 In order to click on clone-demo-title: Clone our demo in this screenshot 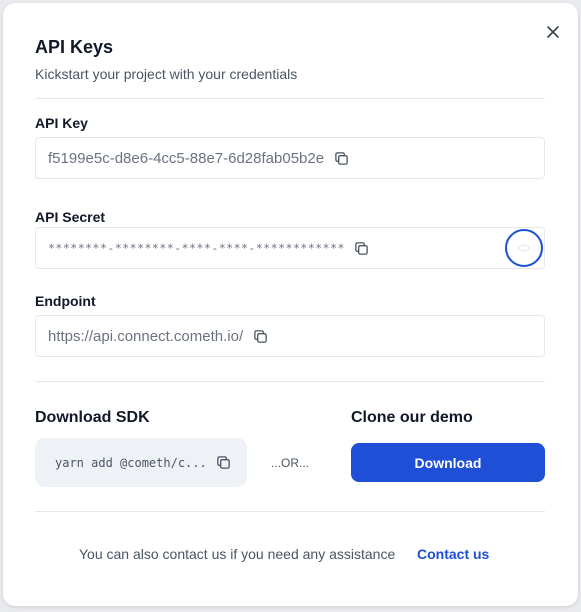, I will do `click(412, 417)`.